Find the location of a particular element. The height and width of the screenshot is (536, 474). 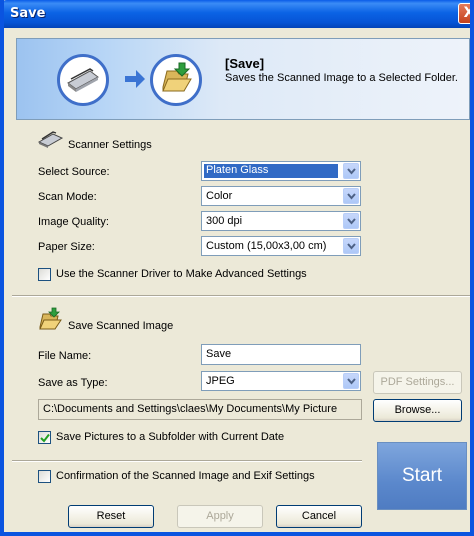

scan-mode-value: Color is located at coordinates (219, 196).